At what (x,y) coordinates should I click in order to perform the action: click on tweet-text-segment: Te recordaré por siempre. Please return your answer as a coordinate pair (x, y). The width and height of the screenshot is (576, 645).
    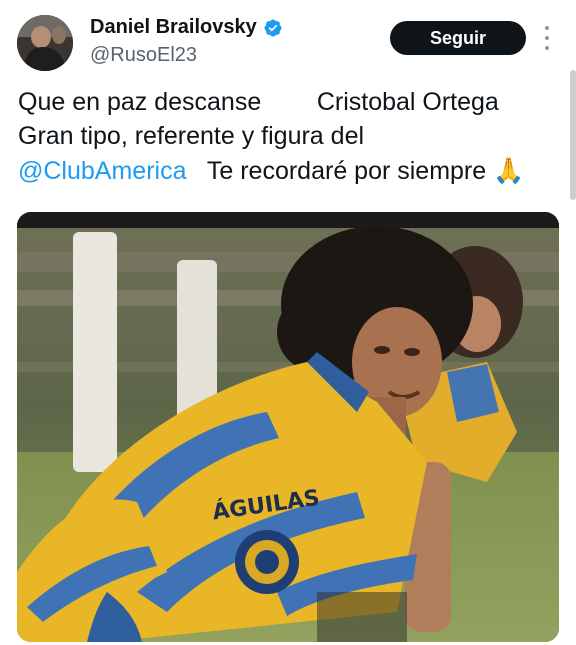
    Looking at the image, I should click on (346, 171).